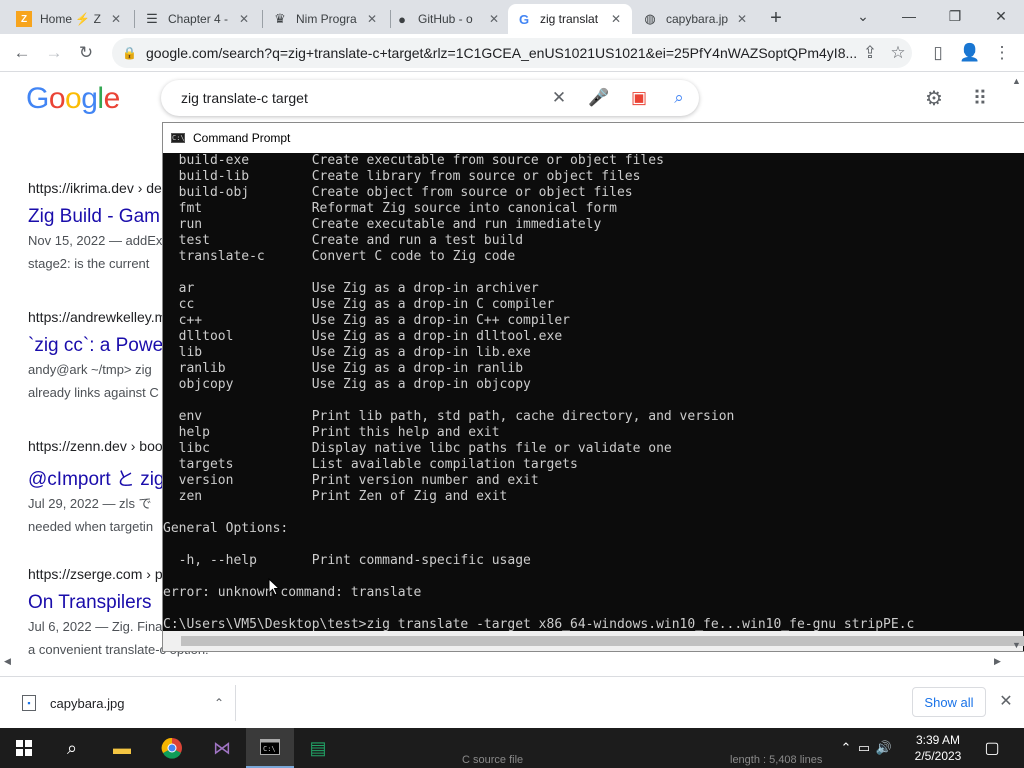 The height and width of the screenshot is (768, 1024). What do you see at coordinates (863, 16) in the screenshot?
I see `tab-search-chevron-icon: ⌄` at bounding box center [863, 16].